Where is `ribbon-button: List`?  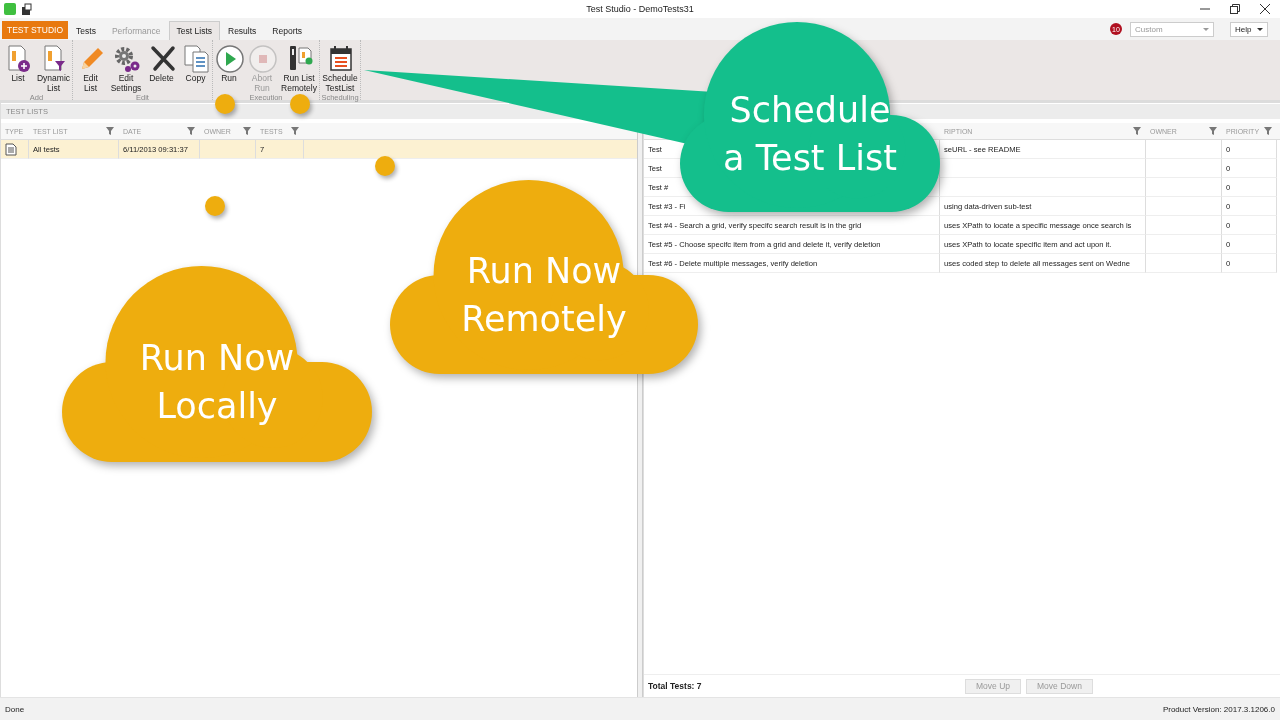
ribbon-button: List is located at coordinates (18, 66).